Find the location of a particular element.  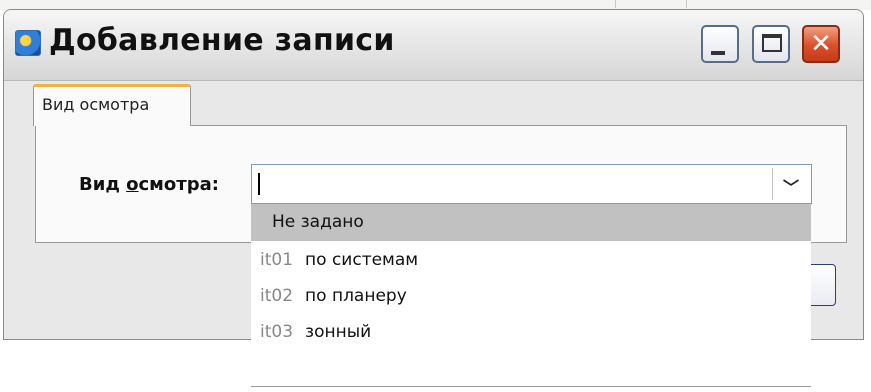

label-suffix: смотра: is located at coordinates (178, 184).